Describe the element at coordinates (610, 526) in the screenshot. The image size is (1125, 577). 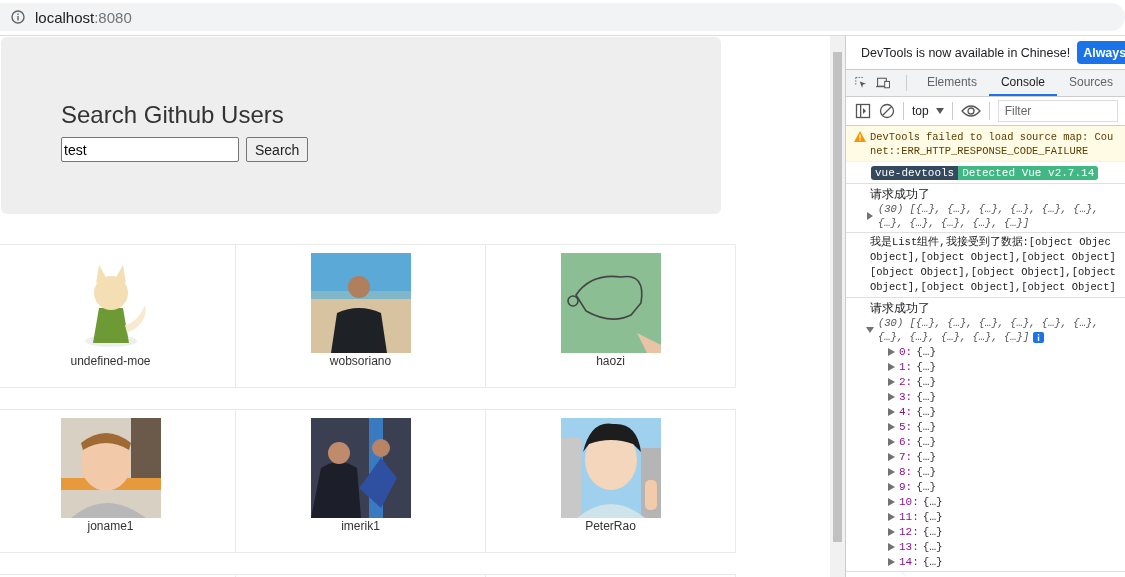
I see `user-login: PeterRao` at that location.